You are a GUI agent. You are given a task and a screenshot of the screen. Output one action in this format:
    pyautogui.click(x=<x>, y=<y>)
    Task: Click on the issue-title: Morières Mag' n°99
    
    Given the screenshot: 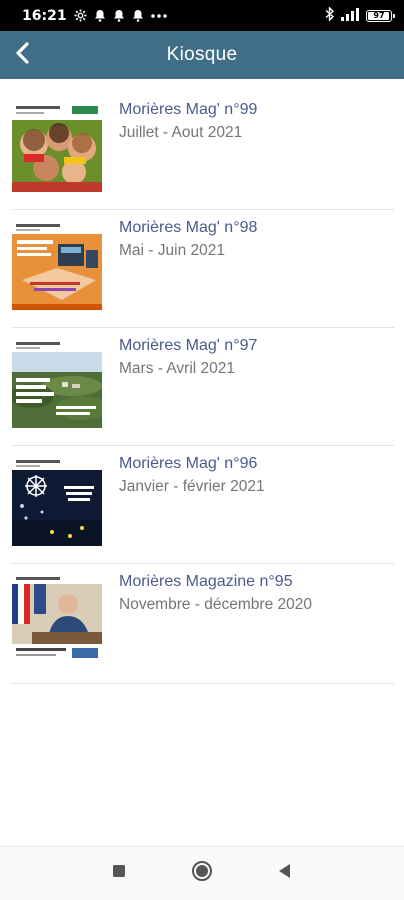 What is the action you would take?
    pyautogui.click(x=188, y=109)
    